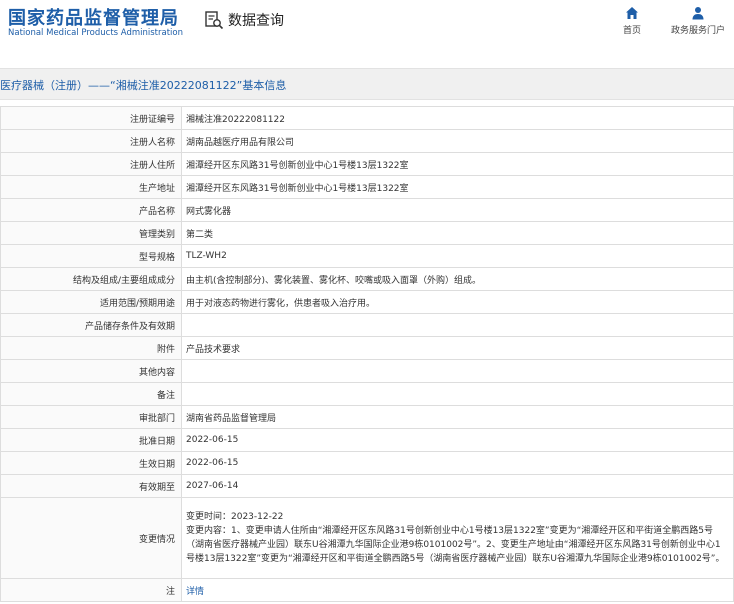  Describe the element at coordinates (91, 210) in the screenshot. I see `field-label: 产品名称` at that location.